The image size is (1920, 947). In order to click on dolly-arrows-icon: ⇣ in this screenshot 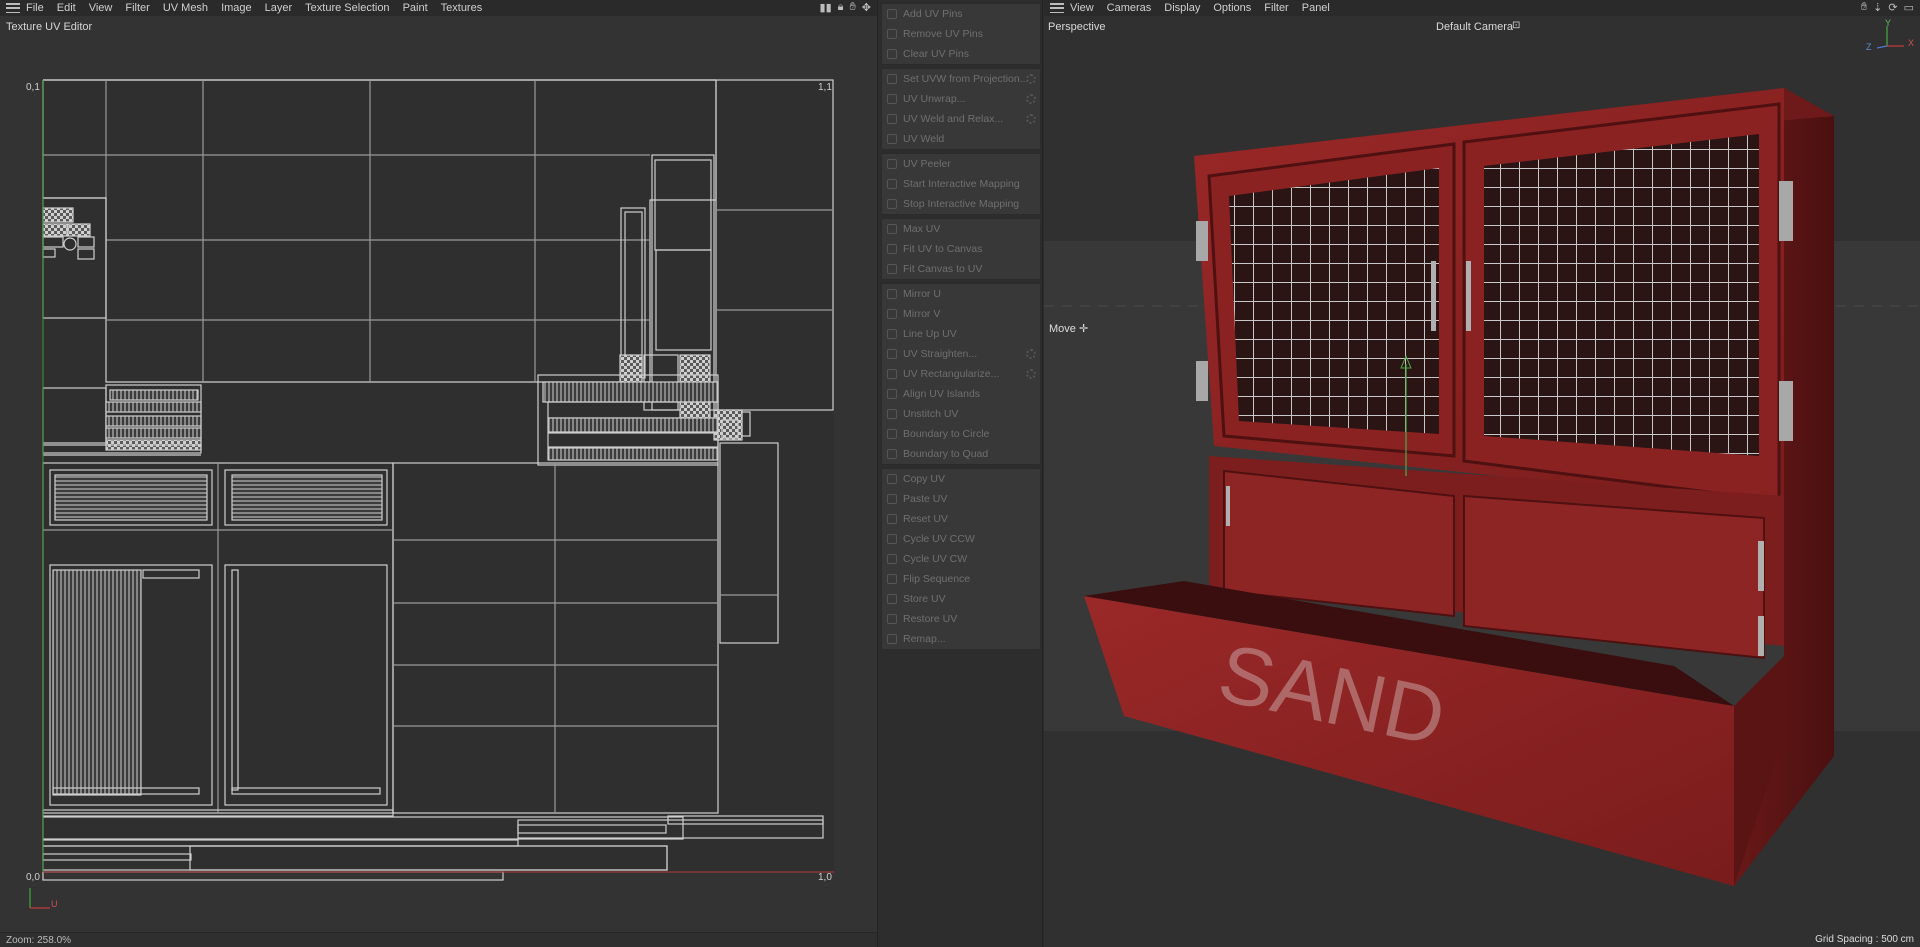, I will do `click(1877, 7)`.